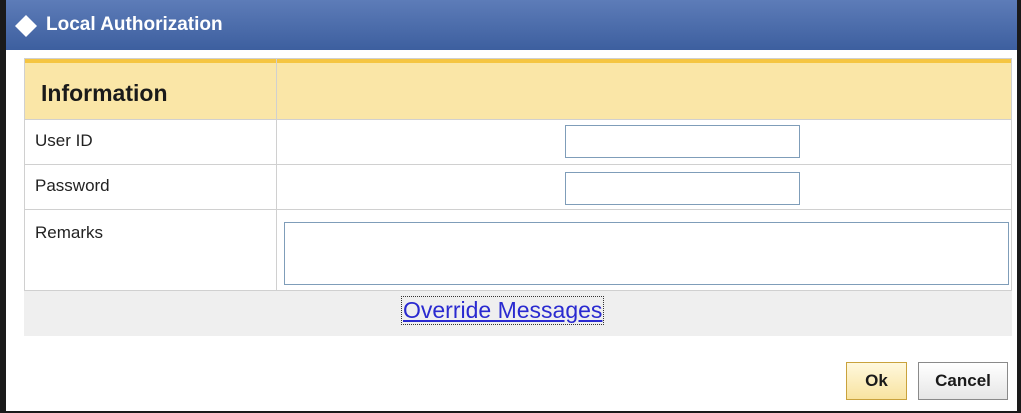 Image resolution: width=1021 pixels, height=413 pixels. What do you see at coordinates (134, 24) in the screenshot?
I see `dialog-title: Local Authorization` at bounding box center [134, 24].